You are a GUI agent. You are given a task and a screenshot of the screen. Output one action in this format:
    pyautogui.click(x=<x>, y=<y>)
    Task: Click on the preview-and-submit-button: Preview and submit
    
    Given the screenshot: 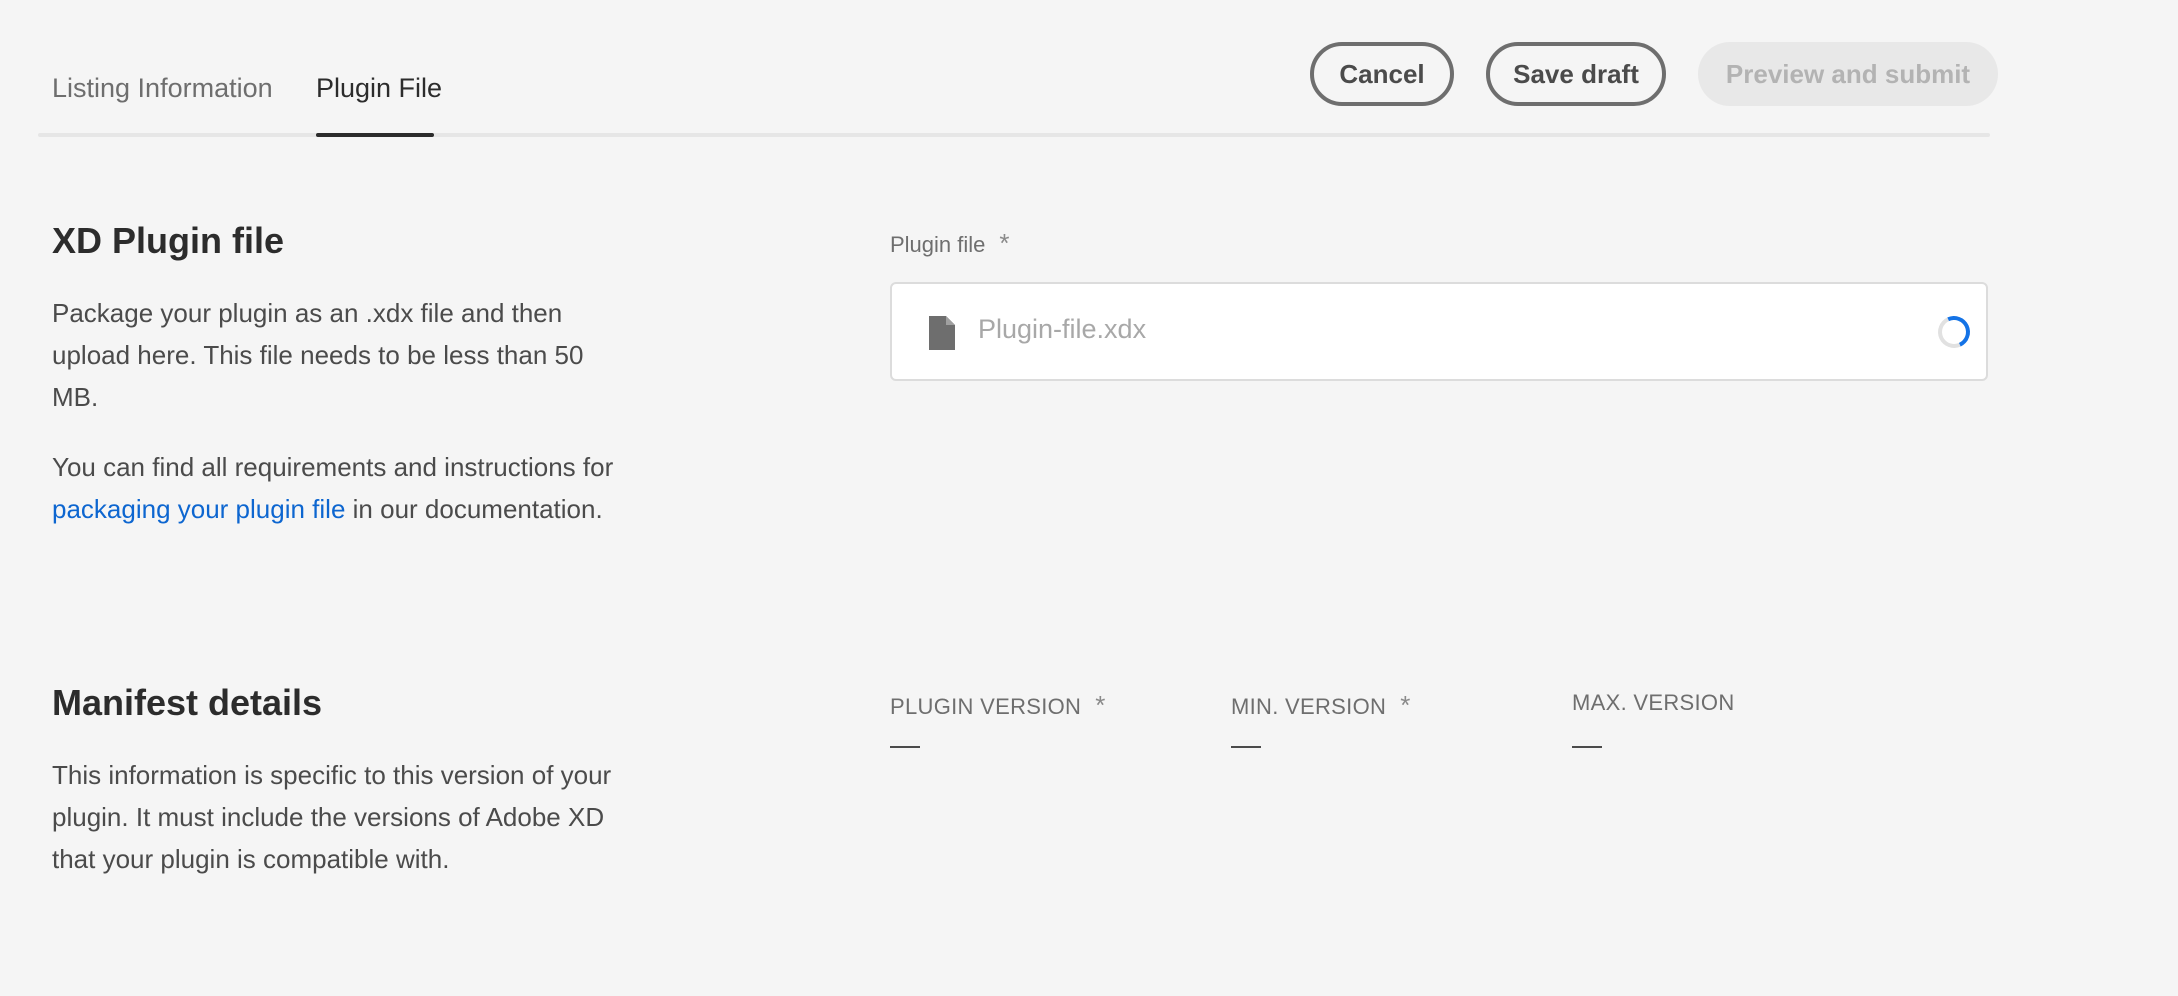 What is the action you would take?
    pyautogui.click(x=1848, y=74)
    